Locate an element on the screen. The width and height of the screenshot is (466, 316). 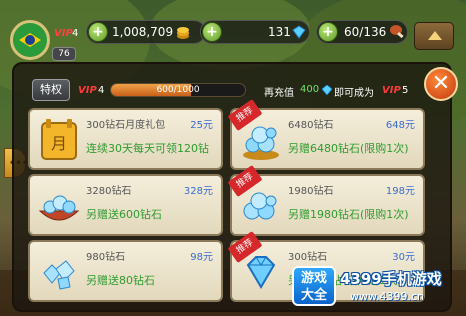
watermark-logo-line1: 游戏 is located at coordinates (313, 278).